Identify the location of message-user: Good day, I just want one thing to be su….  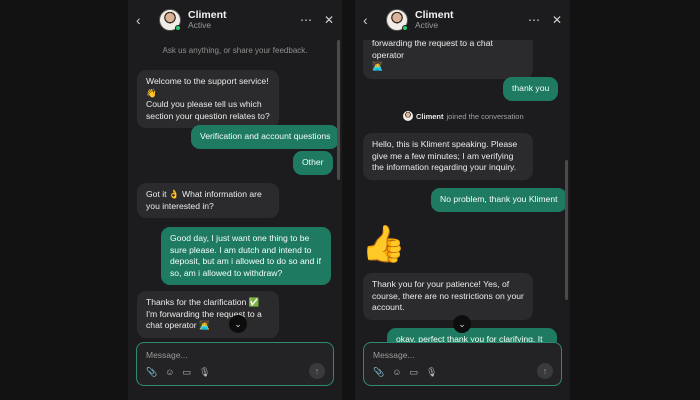
(246, 256).